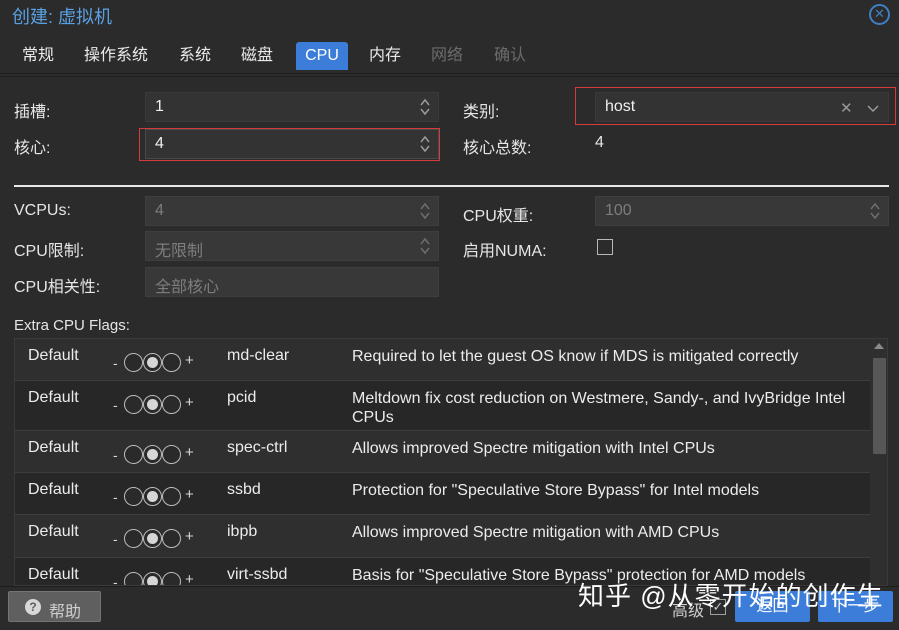 The height and width of the screenshot is (630, 899). What do you see at coordinates (187, 287) in the screenshot?
I see `cpu-affinity-placeholder: 全部核心` at bounding box center [187, 287].